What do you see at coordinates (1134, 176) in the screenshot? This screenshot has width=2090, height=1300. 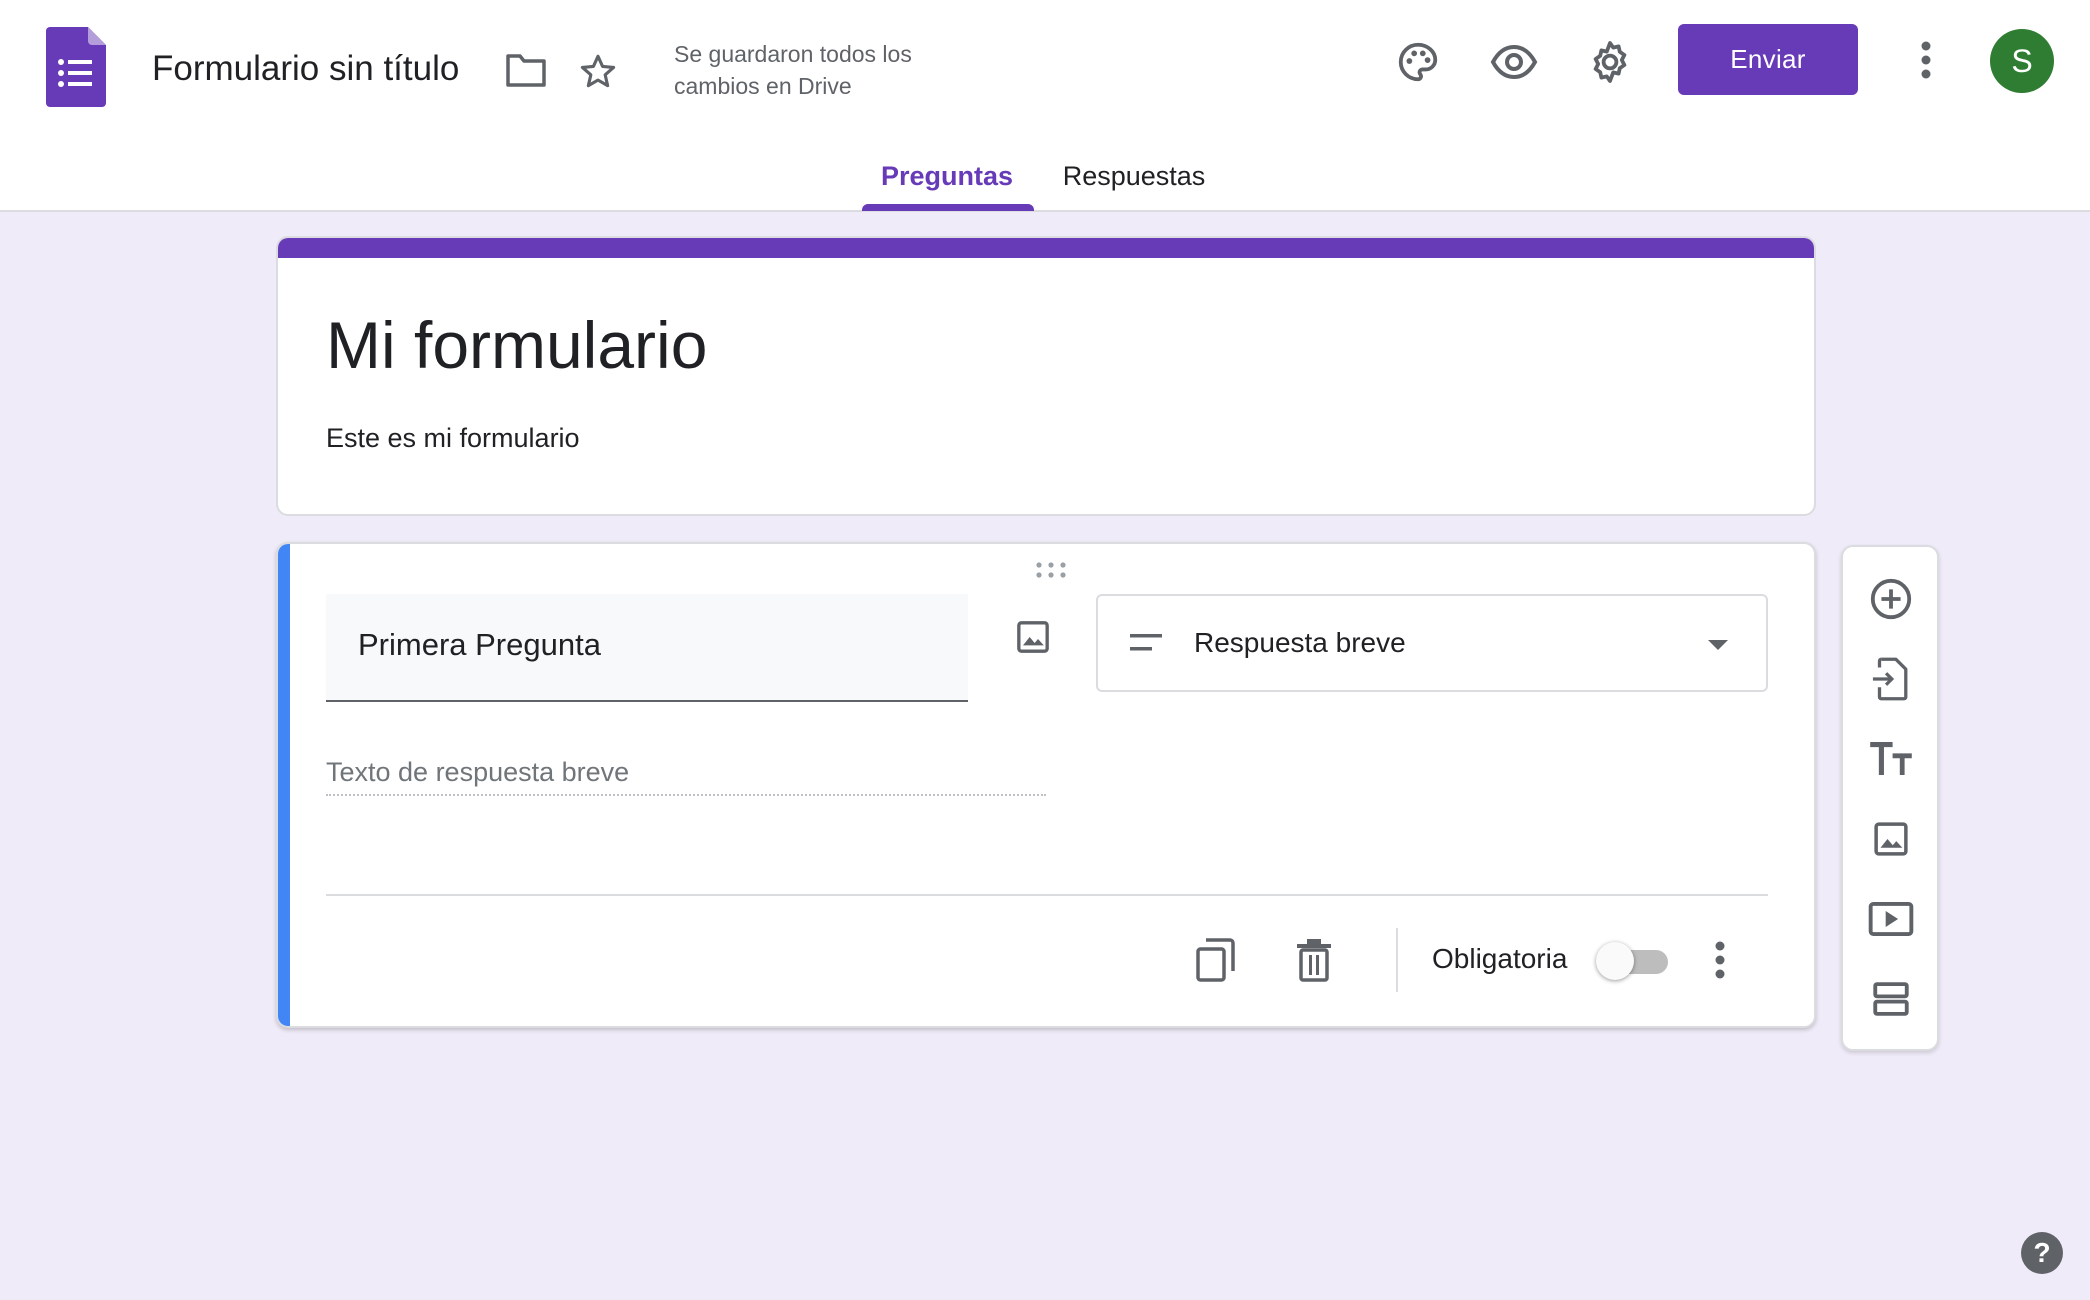 I see `tab-responses: Respuestas` at bounding box center [1134, 176].